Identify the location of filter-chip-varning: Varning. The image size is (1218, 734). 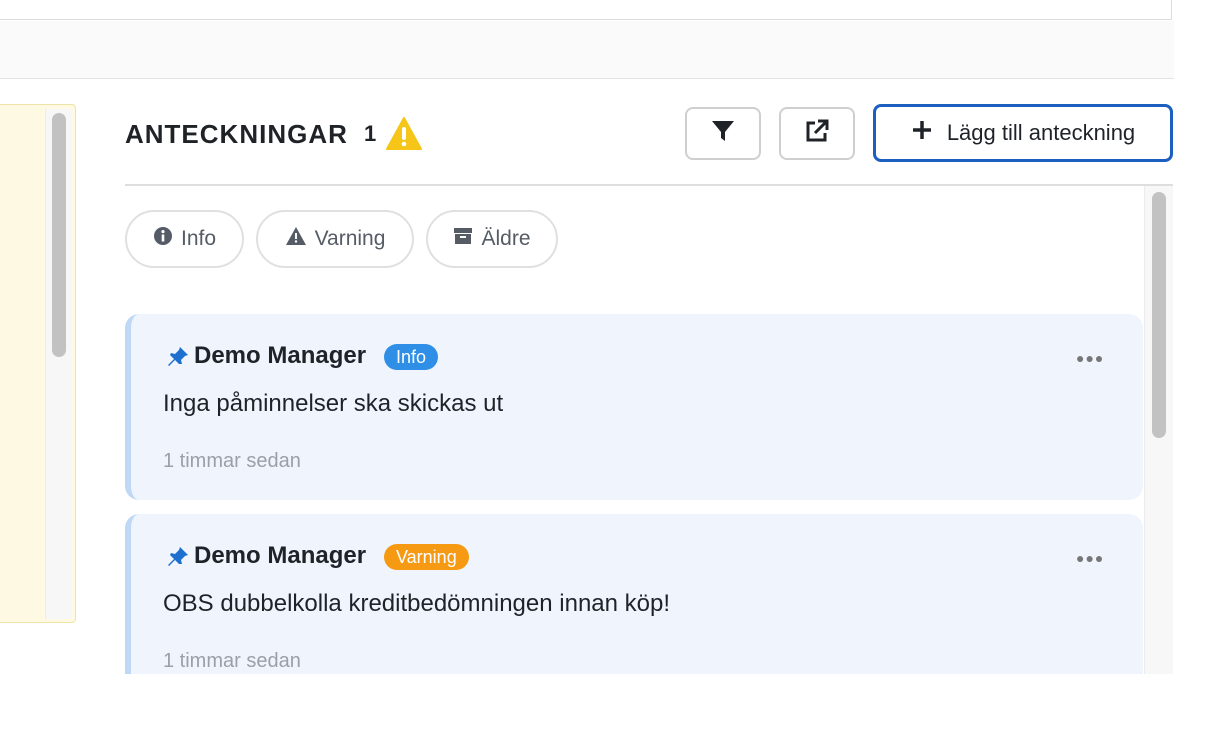
(335, 239).